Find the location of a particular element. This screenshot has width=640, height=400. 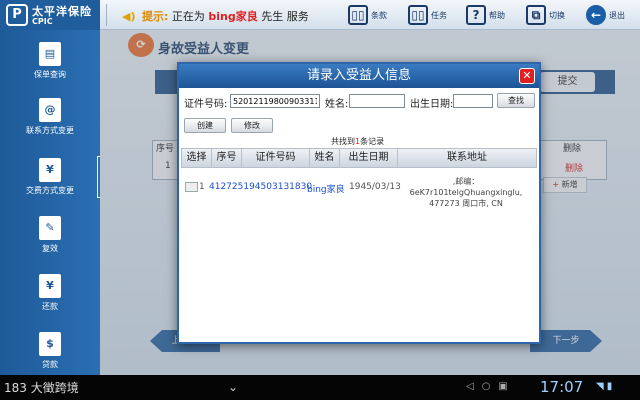

speaker-icon: ◀) is located at coordinates (129, 16).